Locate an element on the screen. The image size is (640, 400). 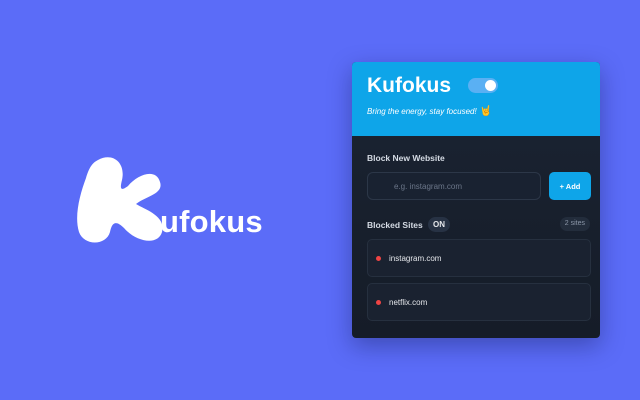
tagline: Bring the energy, stay focused! 🤘 is located at coordinates (429, 112).